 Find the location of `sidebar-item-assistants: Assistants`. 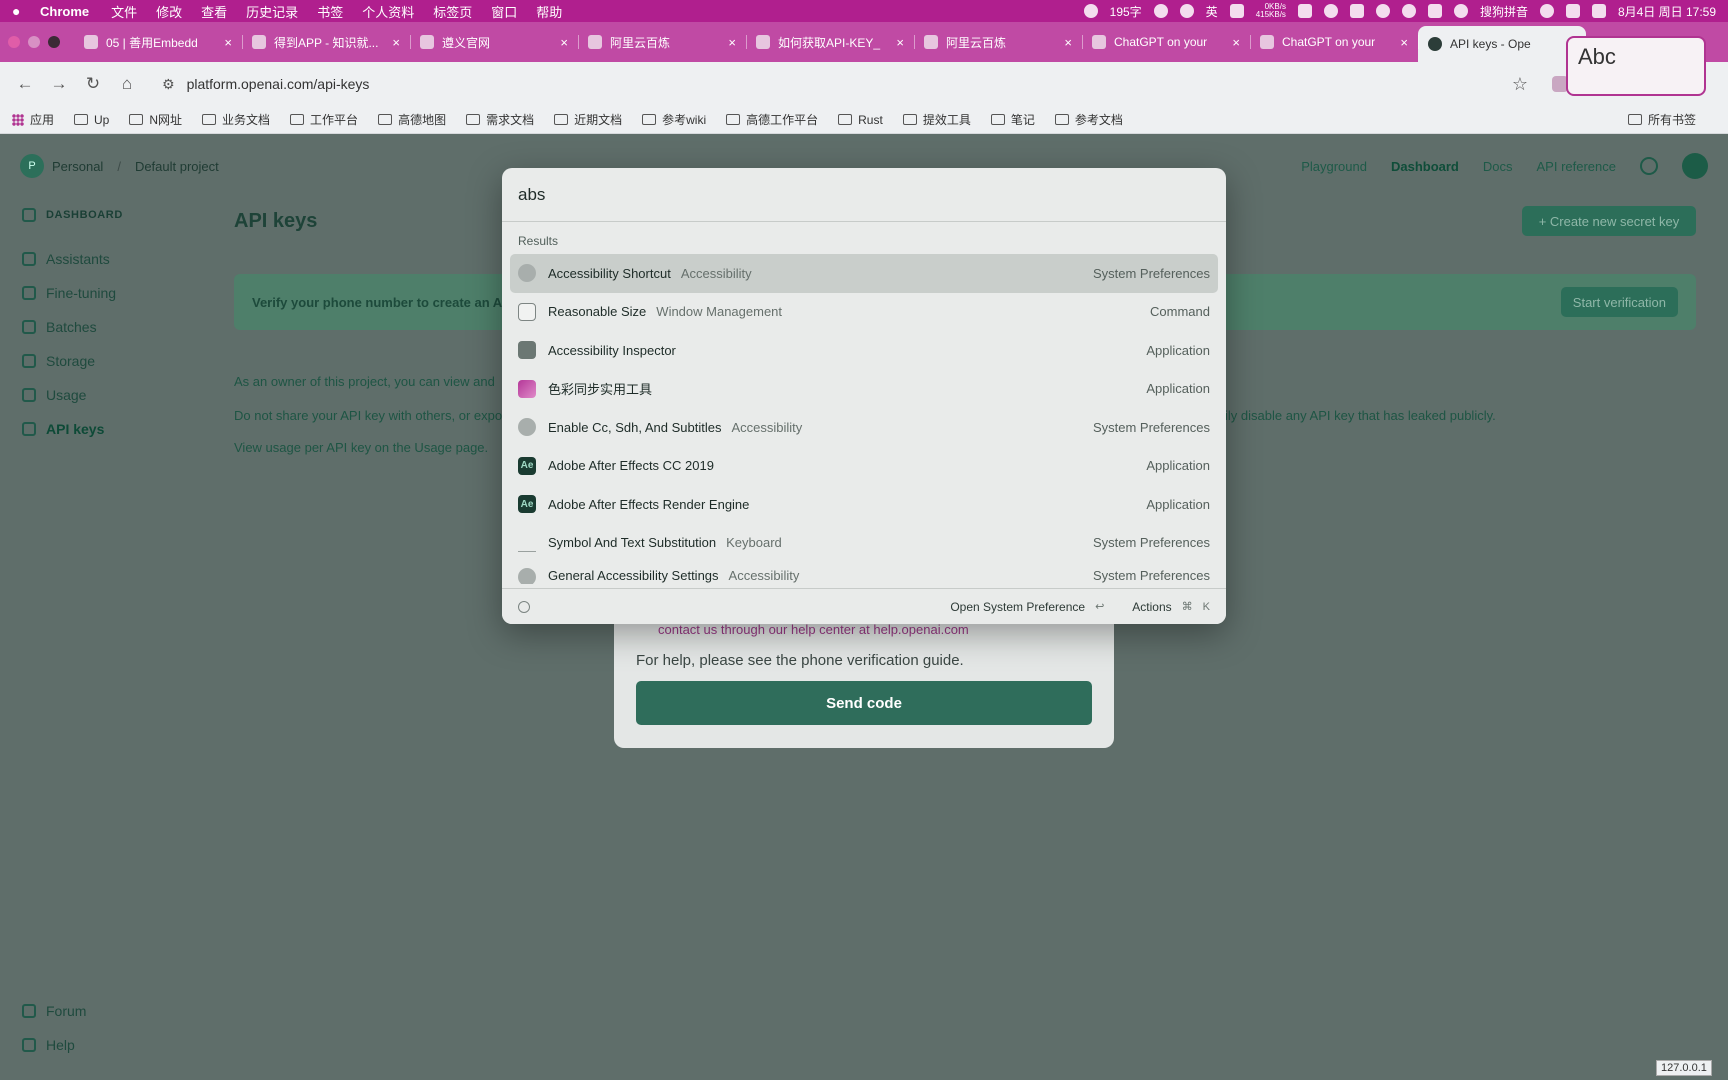

sidebar-item-assistants: Assistants is located at coordinates (112, 259).